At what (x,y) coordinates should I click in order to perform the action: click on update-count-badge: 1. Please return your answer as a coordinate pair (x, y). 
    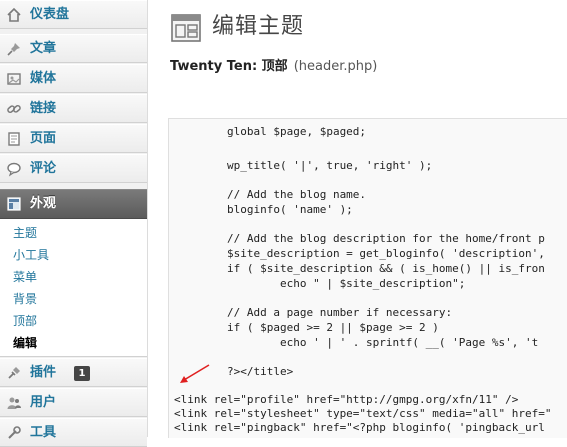
    Looking at the image, I should click on (82, 373).